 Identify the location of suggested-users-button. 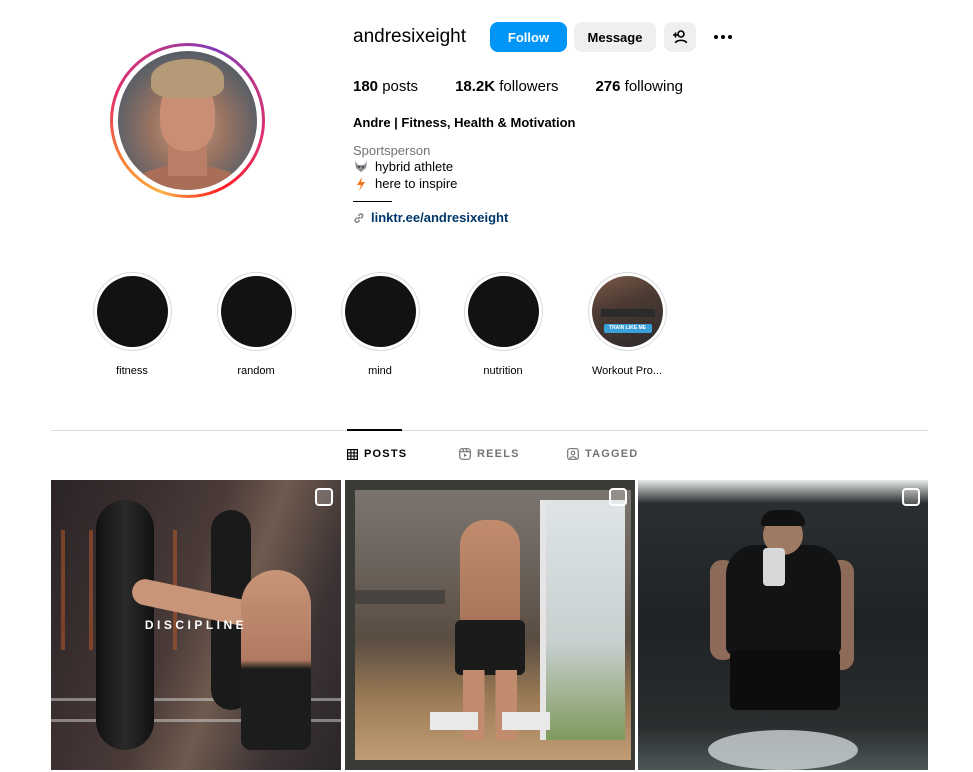
(680, 37).